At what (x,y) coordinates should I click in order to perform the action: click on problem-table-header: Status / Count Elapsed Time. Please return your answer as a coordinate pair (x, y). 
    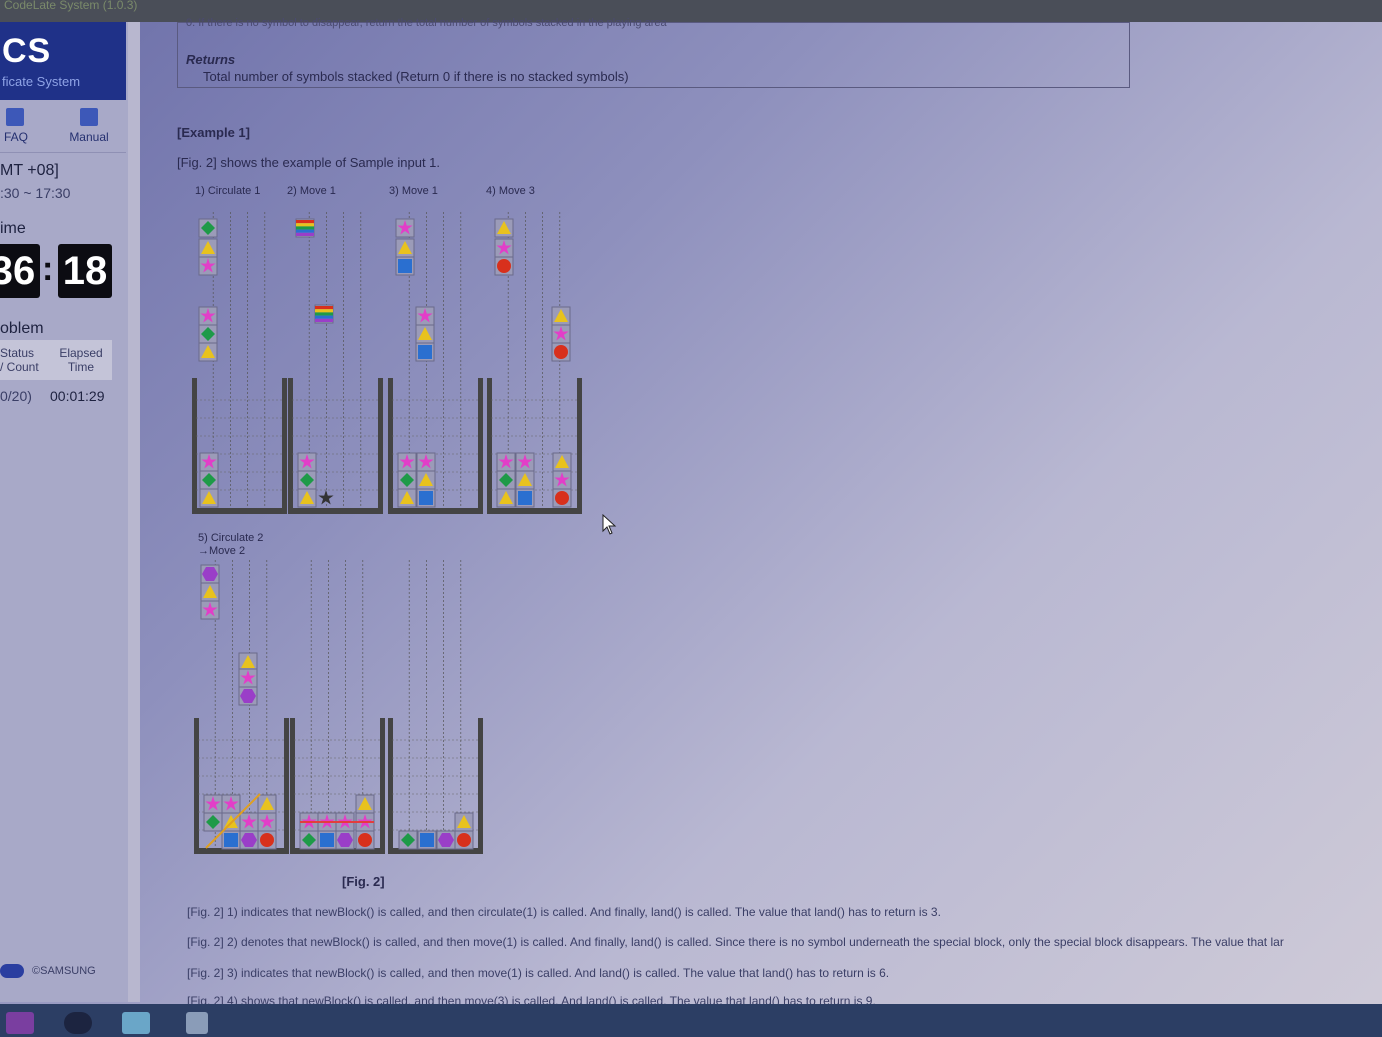
    Looking at the image, I should click on (56, 360).